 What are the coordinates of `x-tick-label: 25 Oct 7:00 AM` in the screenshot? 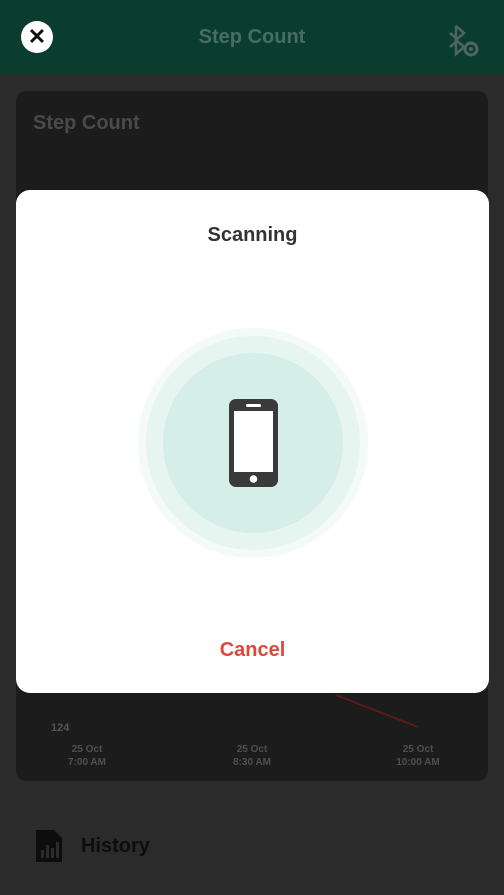 It's located at (87, 756).